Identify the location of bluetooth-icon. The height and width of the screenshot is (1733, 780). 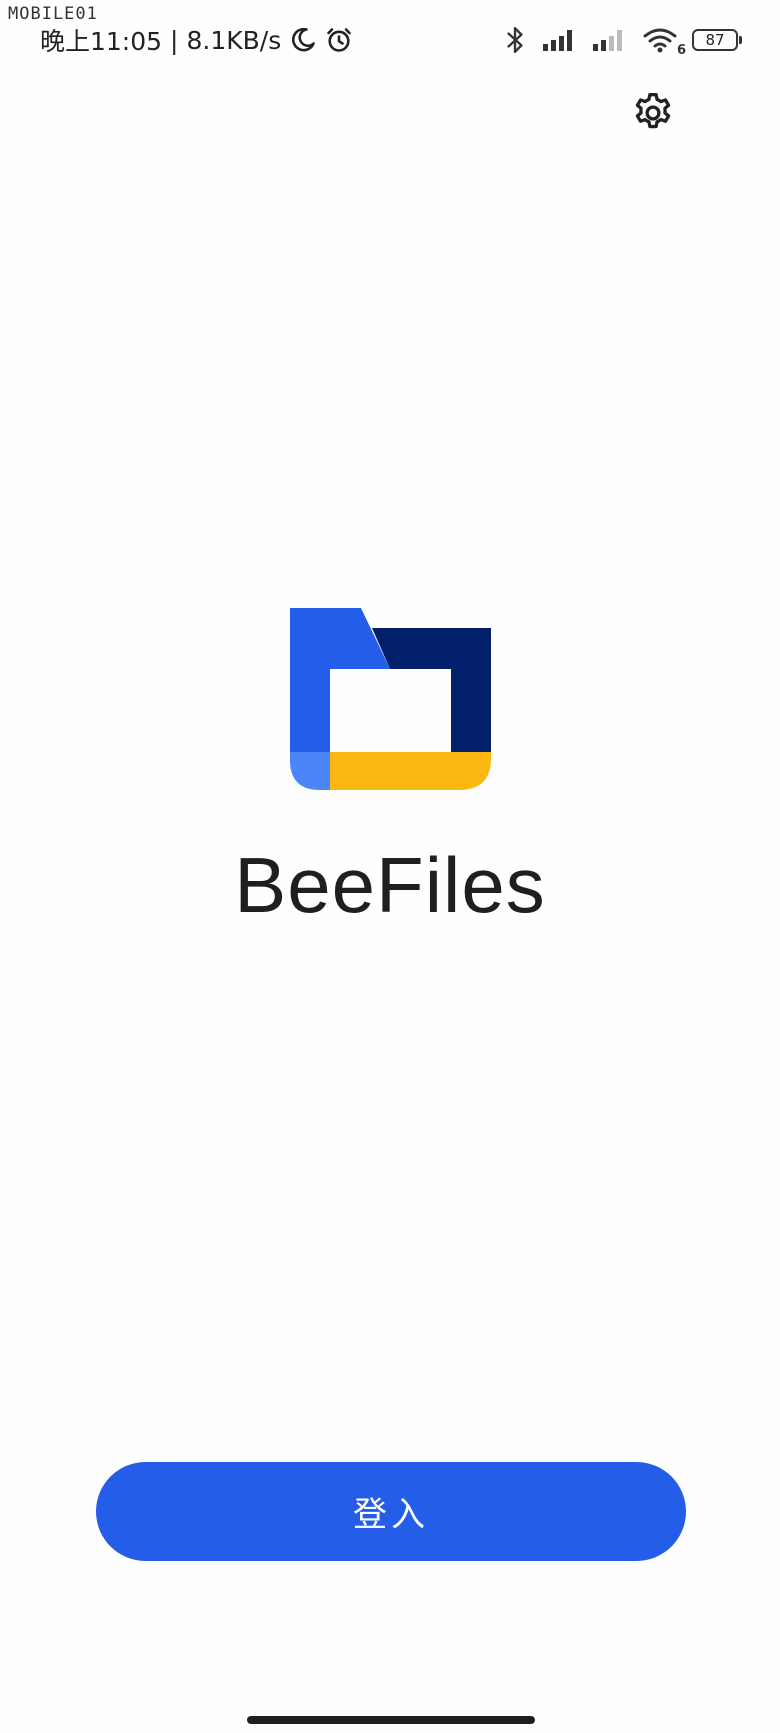
(515, 40).